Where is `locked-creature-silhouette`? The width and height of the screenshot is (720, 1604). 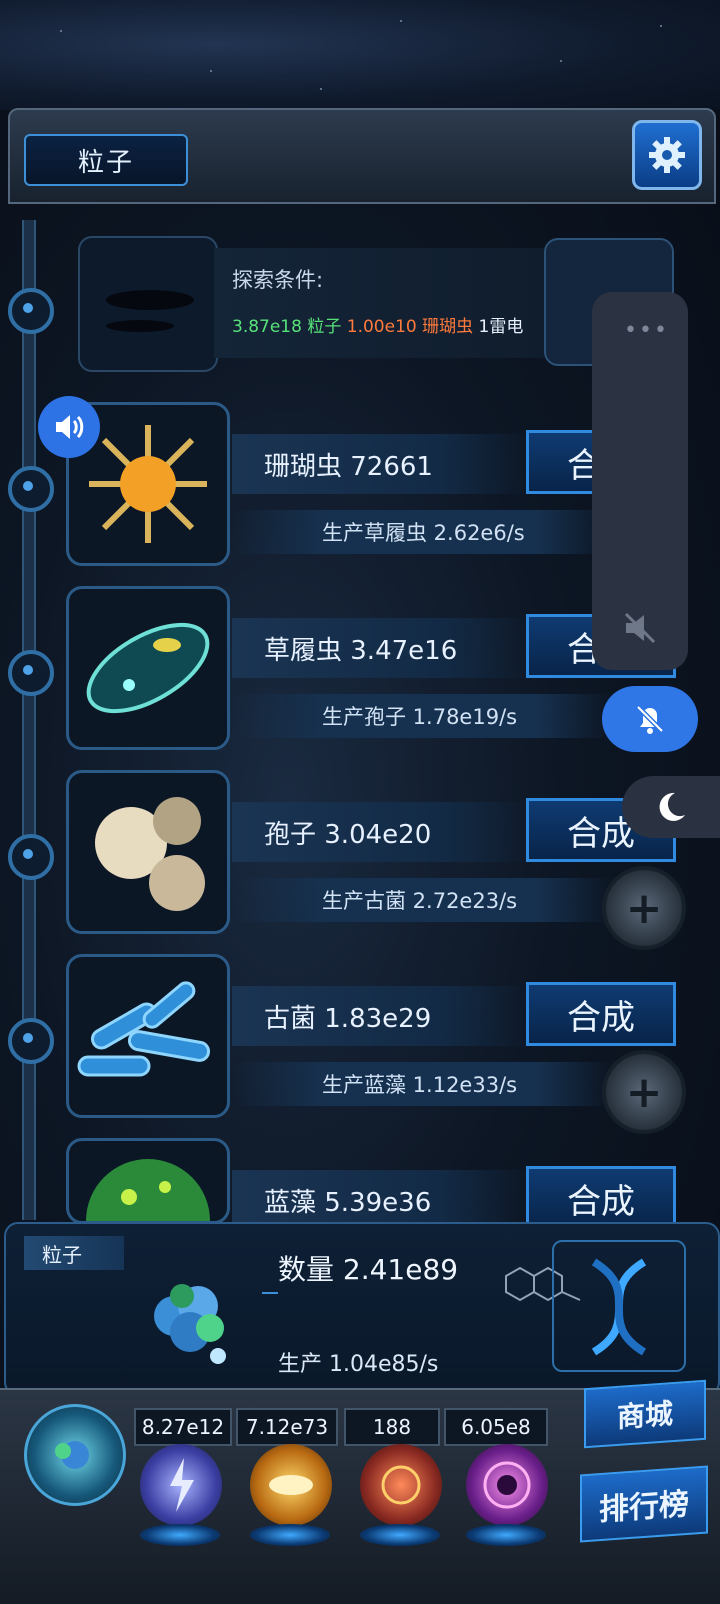
locked-creature-silhouette is located at coordinates (148, 304).